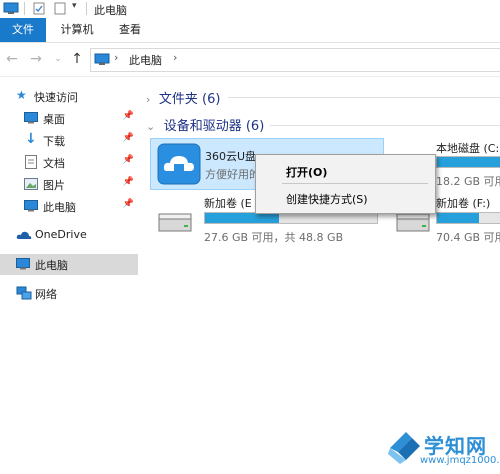 This screenshot has width=500, height=474. What do you see at coordinates (69, 162) in the screenshot?
I see `nav-item-documents: 文档 📌` at bounding box center [69, 162].